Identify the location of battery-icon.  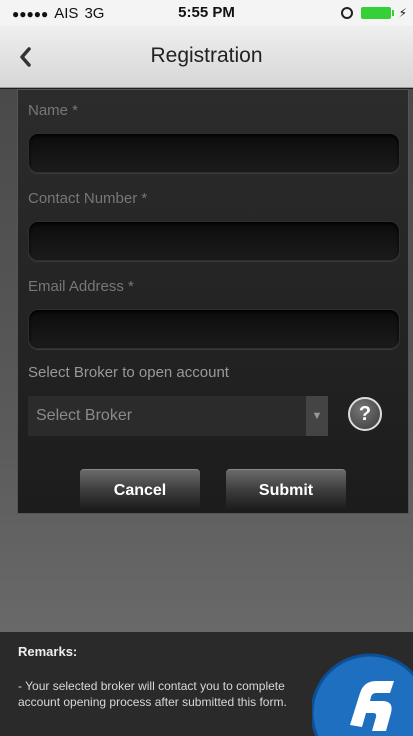
(377, 13).